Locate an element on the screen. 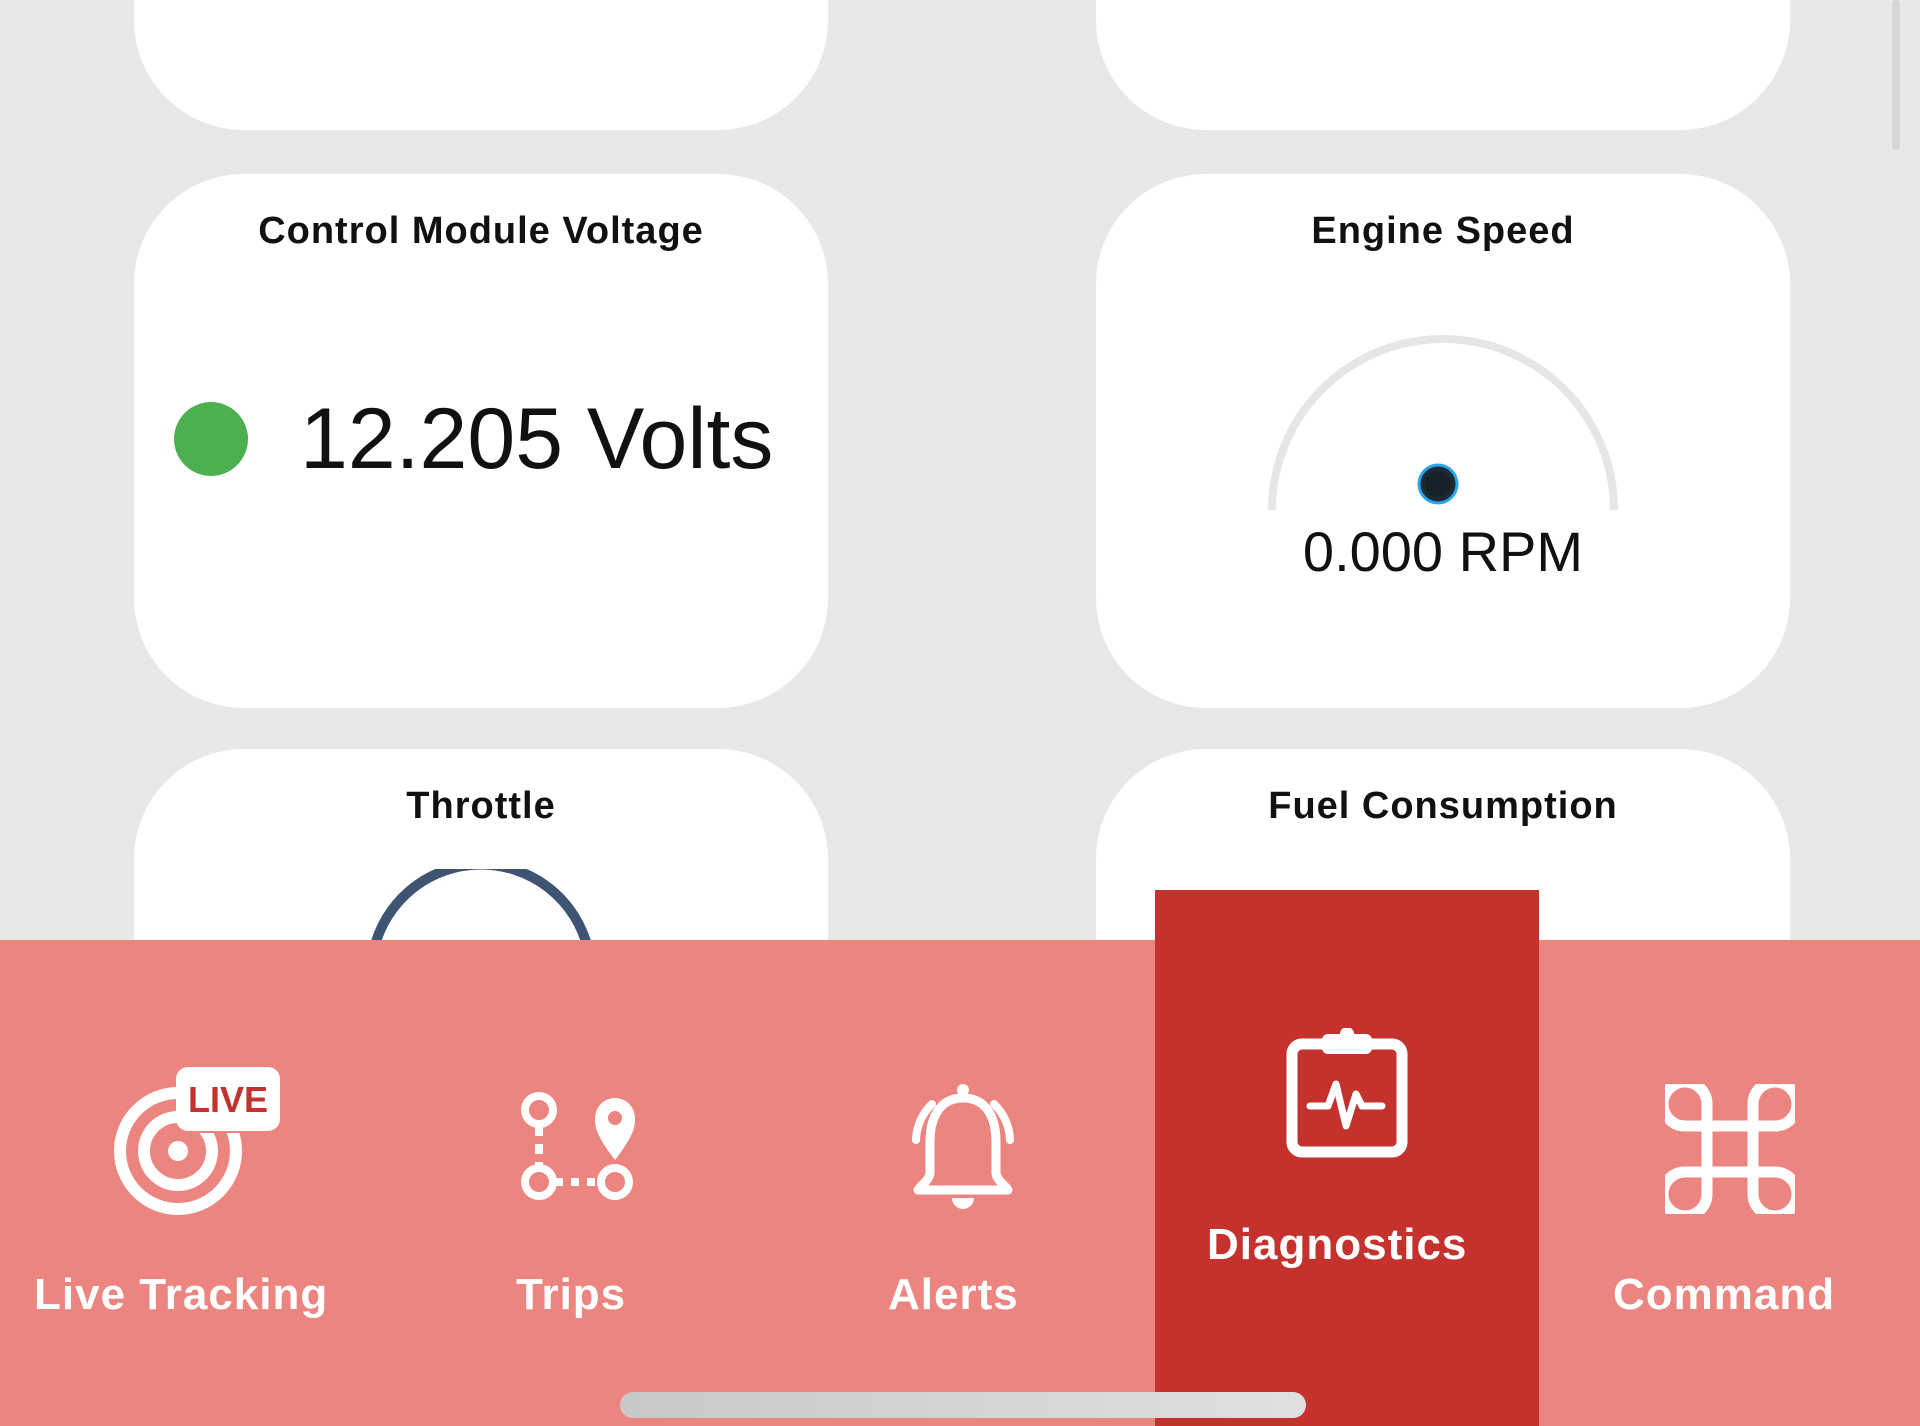 This screenshot has width=1920, height=1426. rpm-value: 0.000 RPM is located at coordinates (1443, 551).